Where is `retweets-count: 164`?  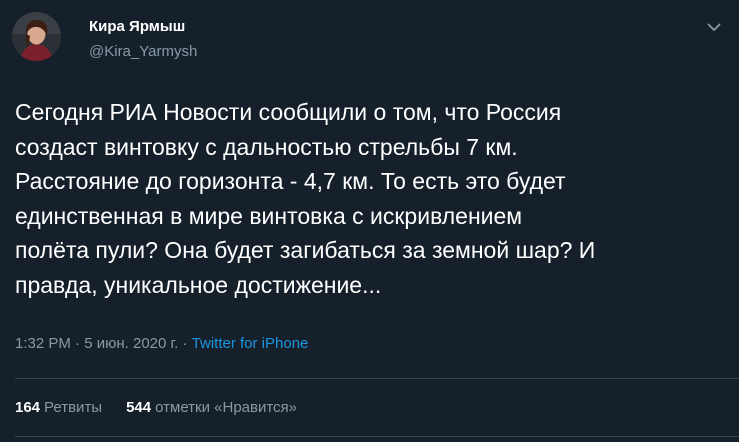
retweets-count: 164 is located at coordinates (28, 407).